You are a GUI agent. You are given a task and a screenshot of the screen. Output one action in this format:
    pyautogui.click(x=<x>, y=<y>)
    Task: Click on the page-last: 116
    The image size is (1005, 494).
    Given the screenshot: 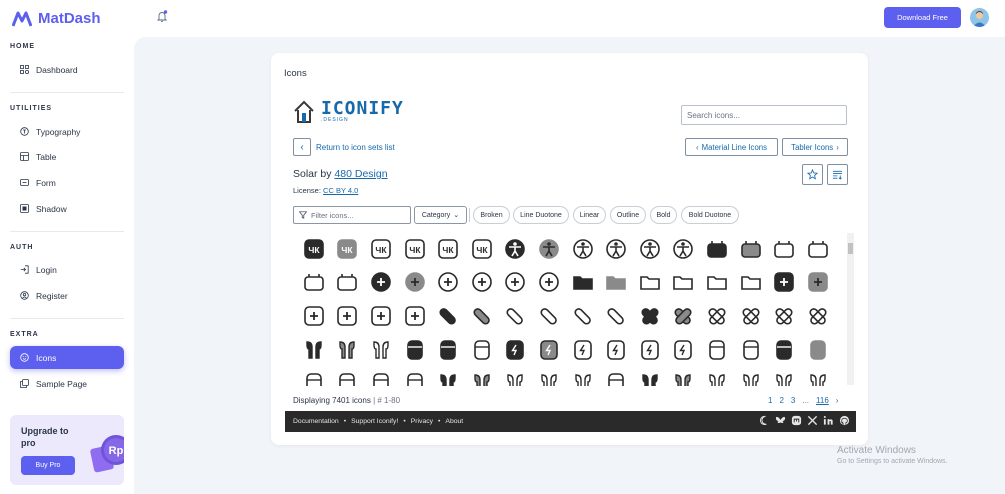 What is the action you would take?
    pyautogui.click(x=822, y=400)
    